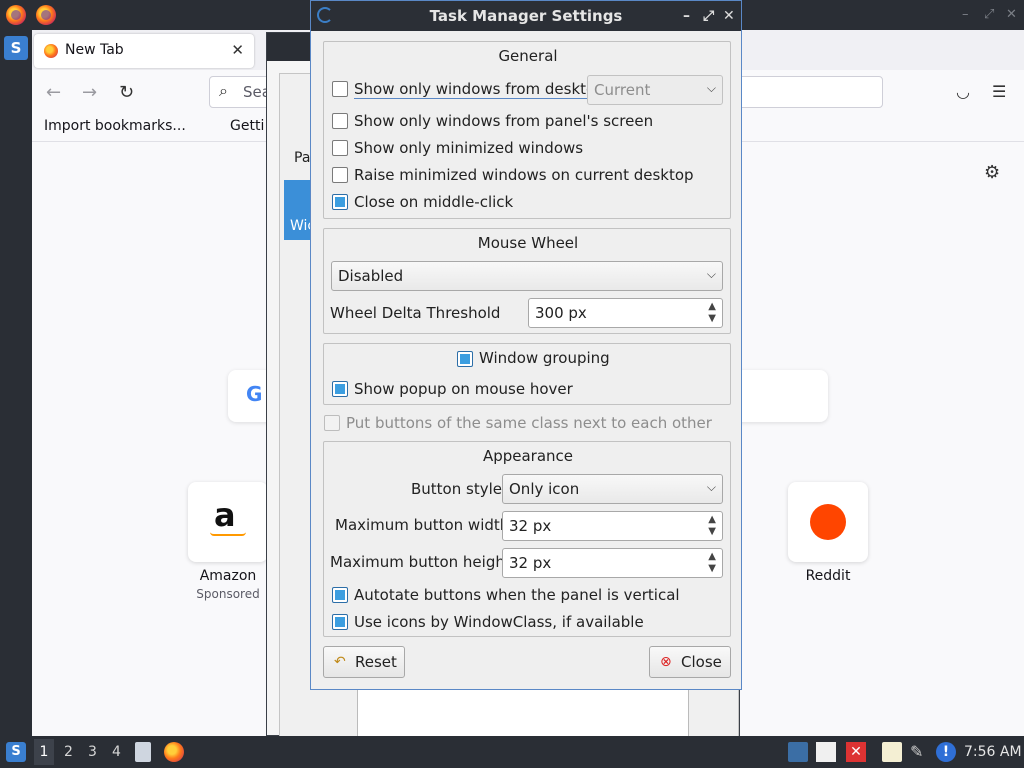 This screenshot has width=1024, height=768. What do you see at coordinates (16, 383) in the screenshot?
I see `left-strip` at bounding box center [16, 383].